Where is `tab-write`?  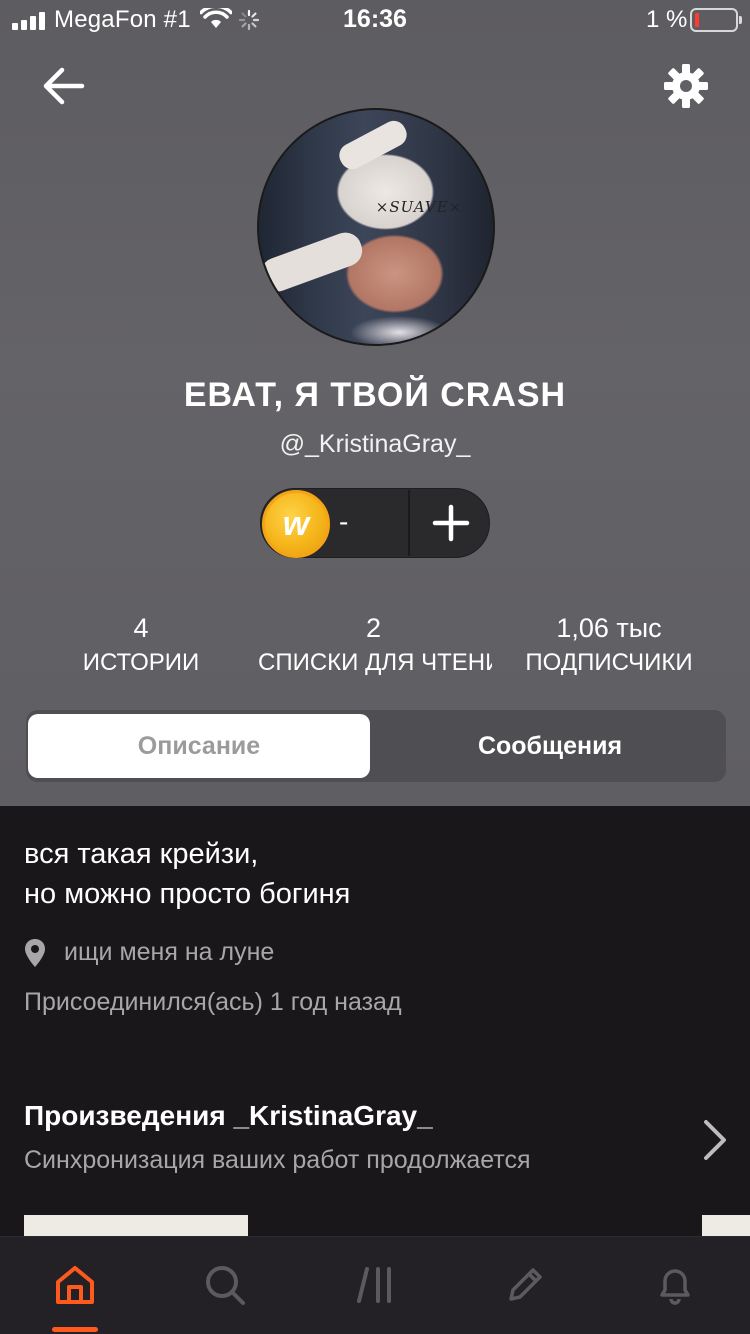
tab-write is located at coordinates (525, 1285).